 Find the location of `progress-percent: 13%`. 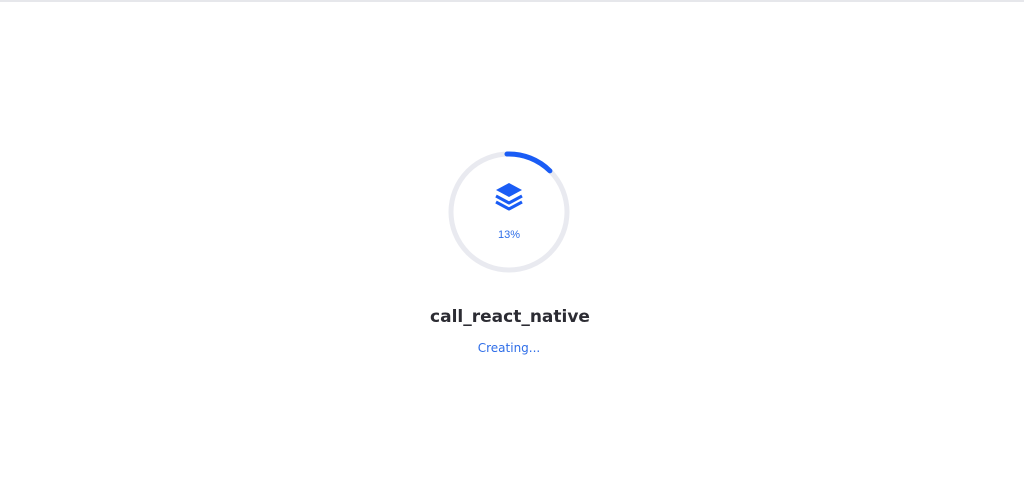

progress-percent: 13% is located at coordinates (509, 235).